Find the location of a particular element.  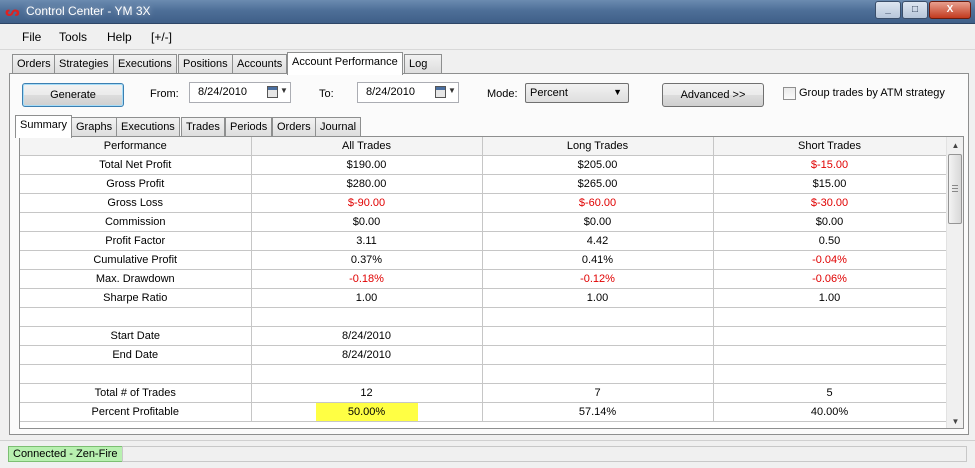

group-trades-checkbox is located at coordinates (789, 93).